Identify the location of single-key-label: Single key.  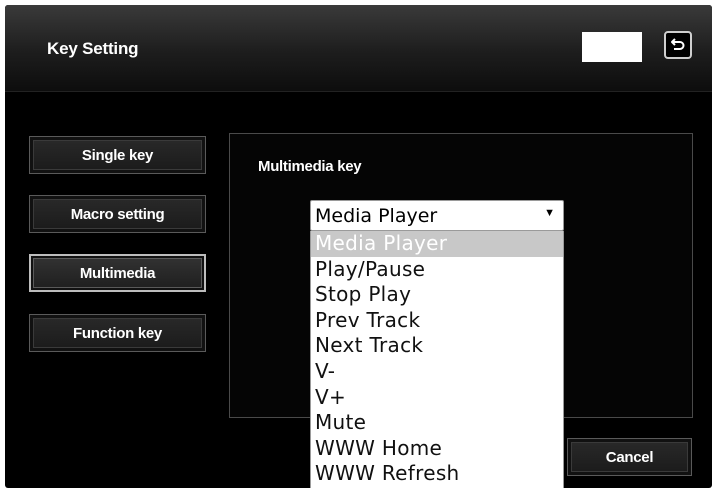
(117, 155).